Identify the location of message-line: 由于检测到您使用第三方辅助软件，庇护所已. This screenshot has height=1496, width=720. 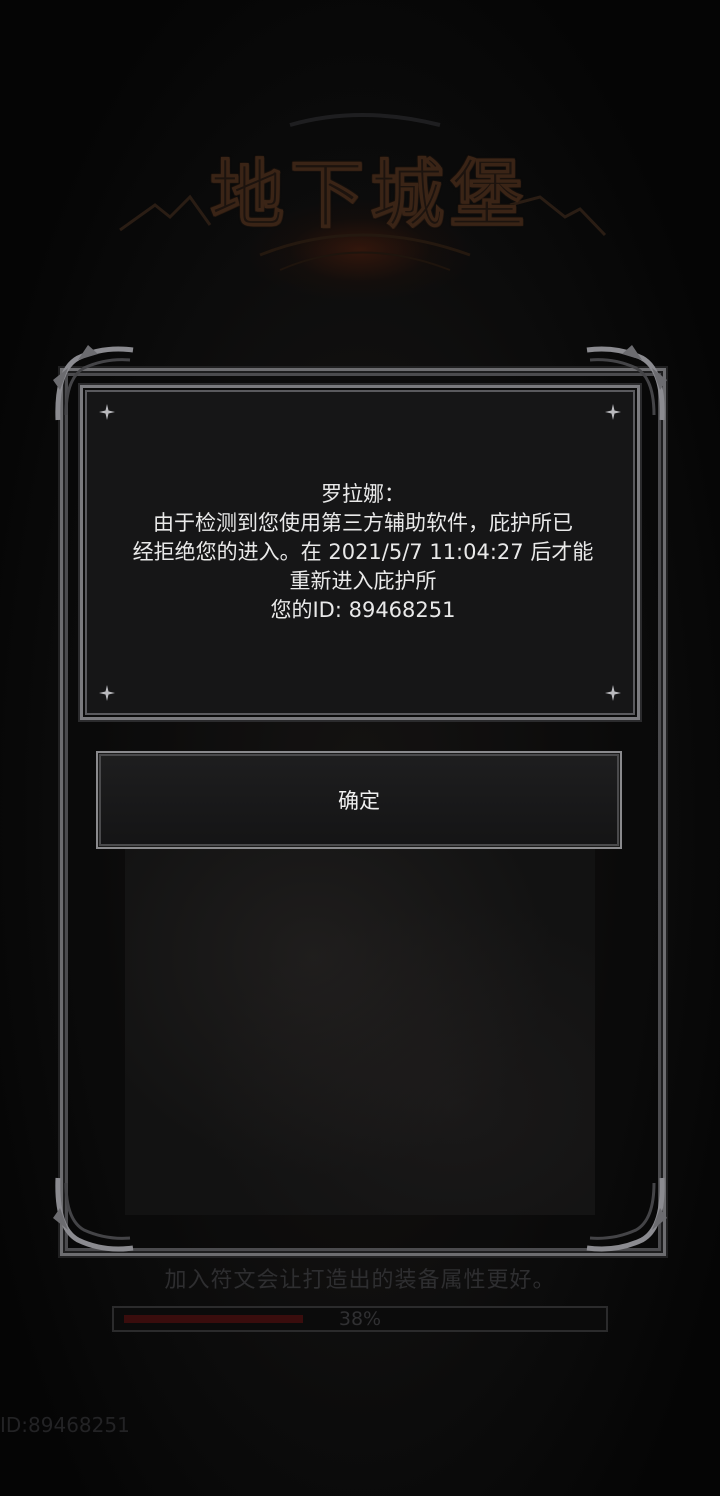
(363, 523).